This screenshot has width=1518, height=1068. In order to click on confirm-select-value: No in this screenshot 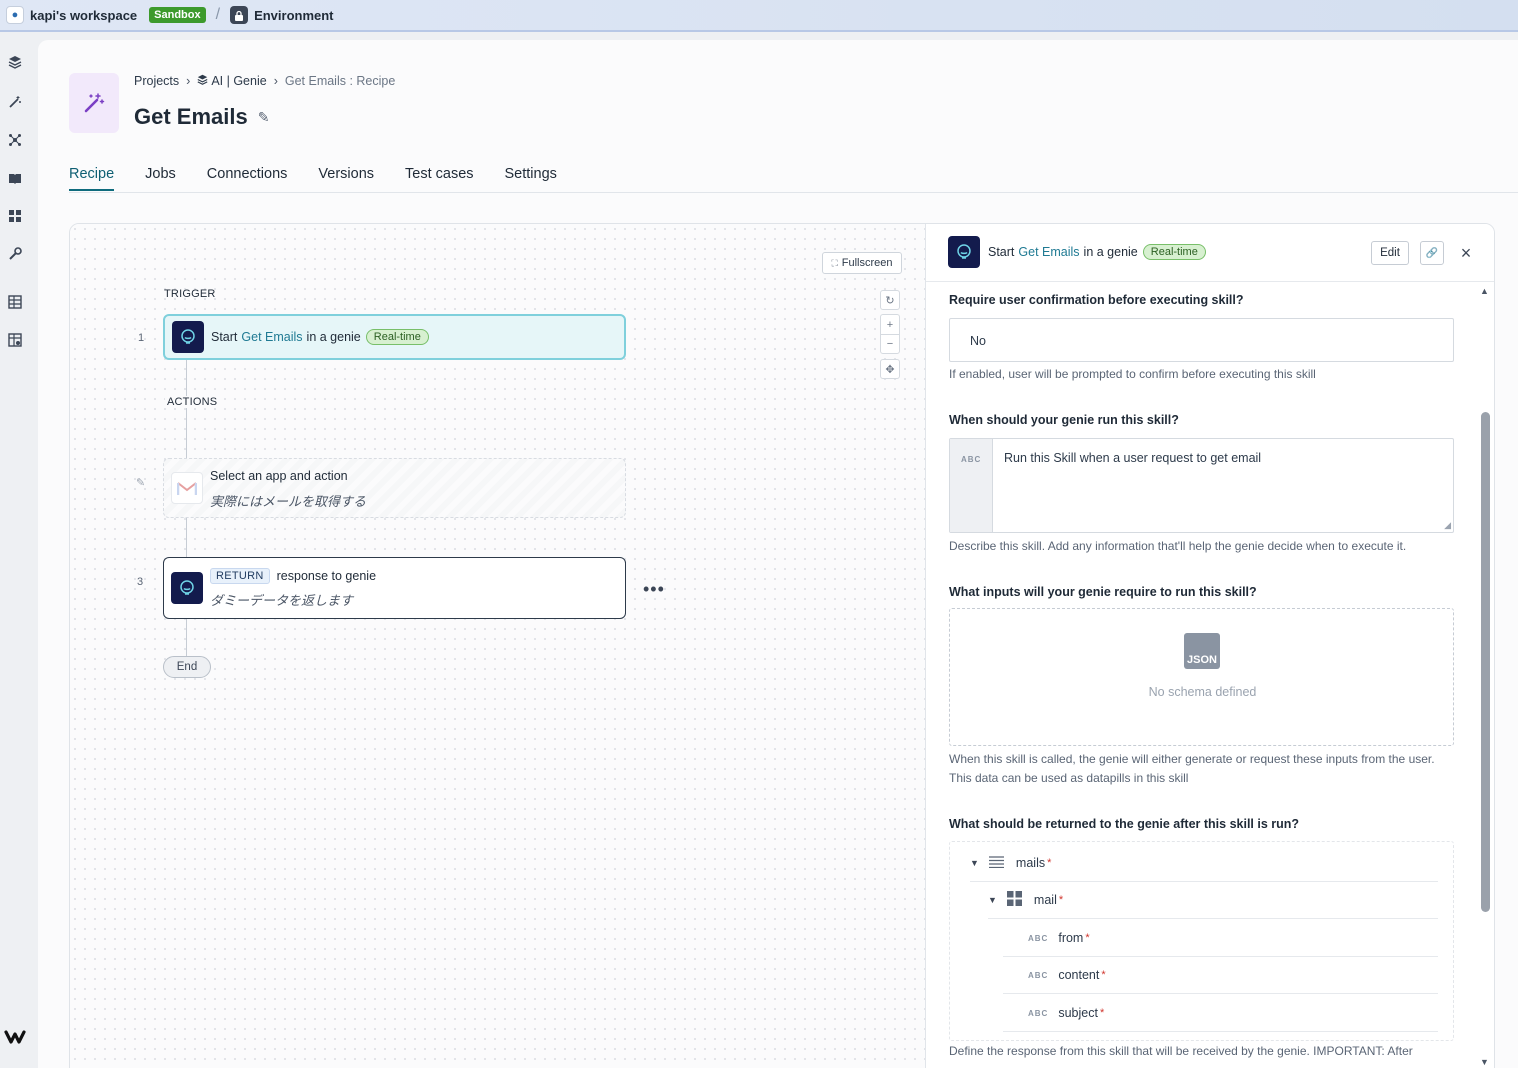, I will do `click(978, 341)`.